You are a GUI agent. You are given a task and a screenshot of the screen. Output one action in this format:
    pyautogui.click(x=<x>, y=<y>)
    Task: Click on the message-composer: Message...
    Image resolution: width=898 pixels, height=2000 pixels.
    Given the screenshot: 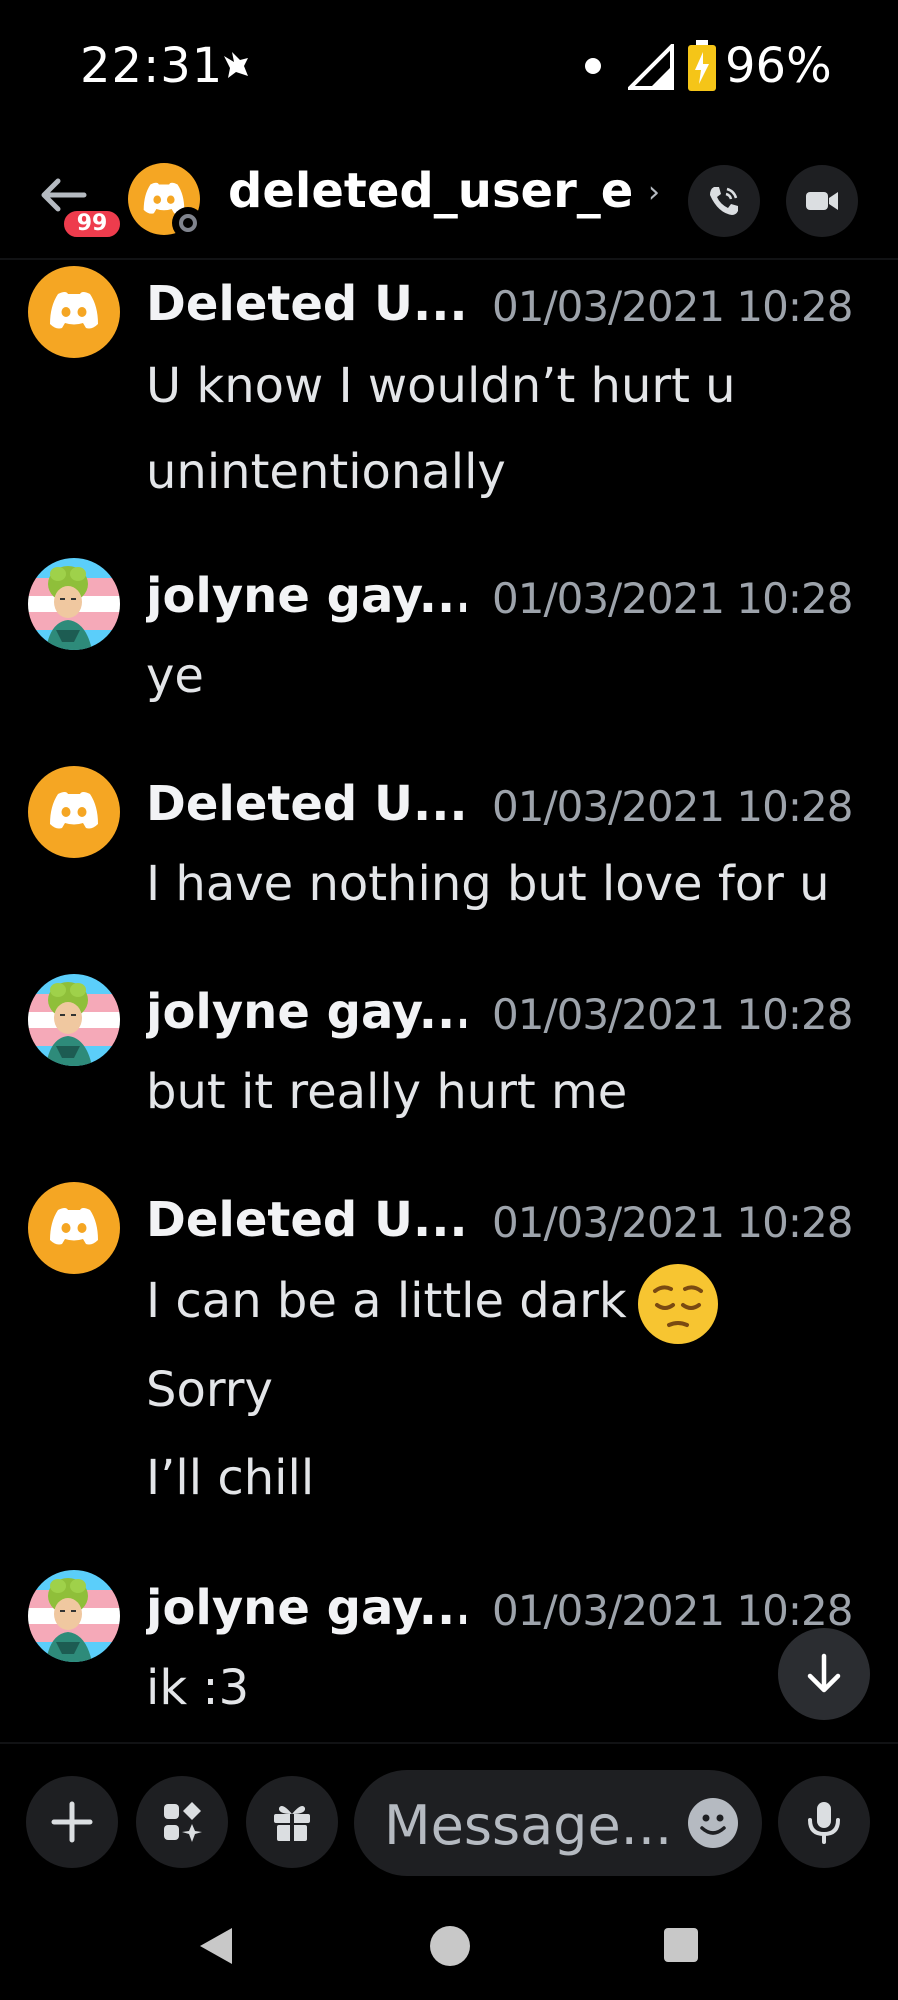 What is the action you would take?
    pyautogui.click(x=449, y=1817)
    